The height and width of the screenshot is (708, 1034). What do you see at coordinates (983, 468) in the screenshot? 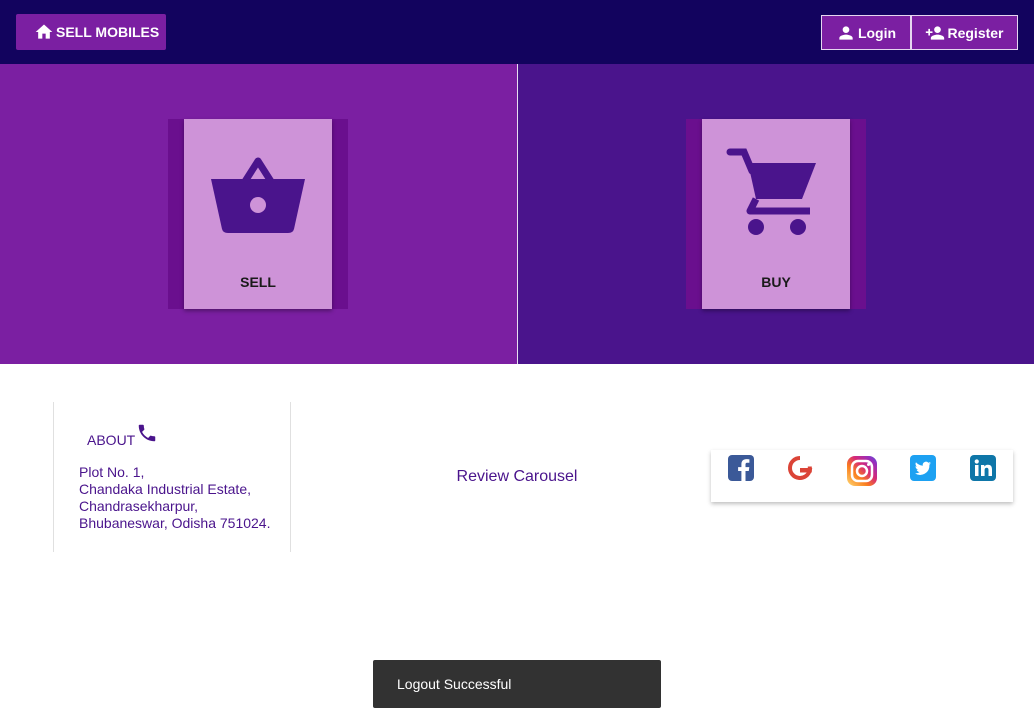
I see `linkedin-icon` at bounding box center [983, 468].